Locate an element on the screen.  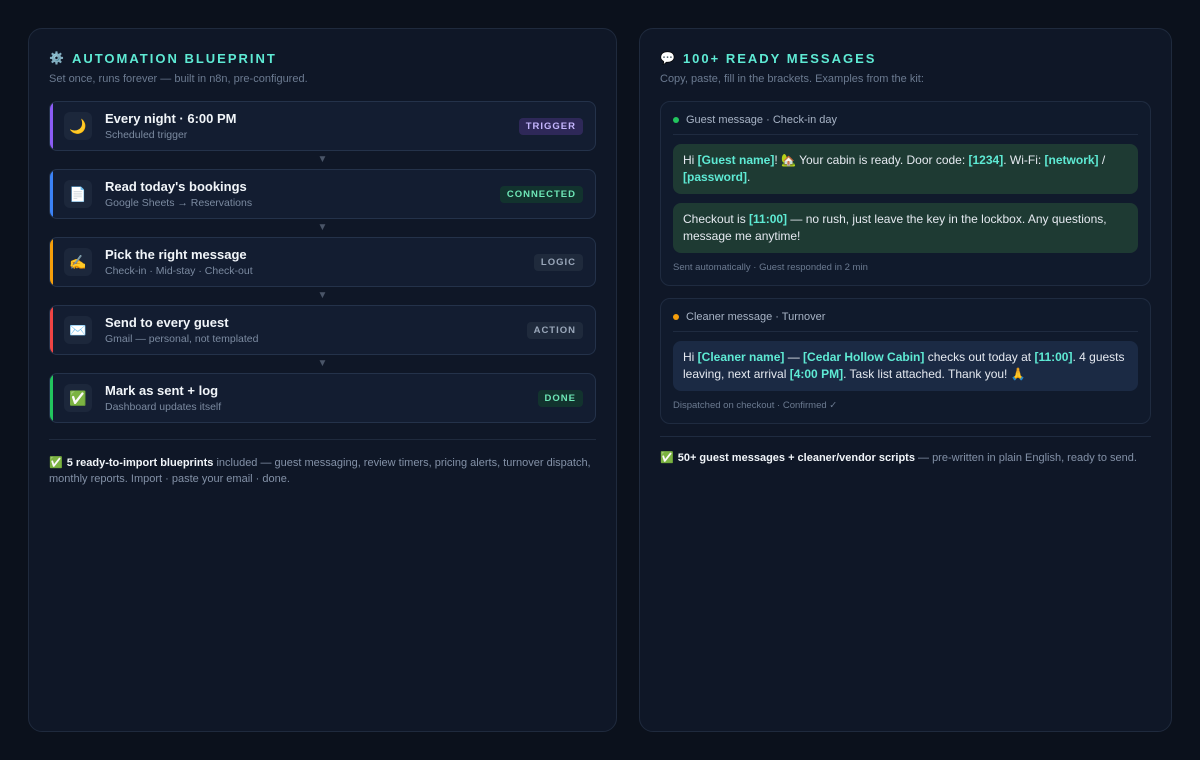
check-box-icon: ✅ is located at coordinates (78, 398).